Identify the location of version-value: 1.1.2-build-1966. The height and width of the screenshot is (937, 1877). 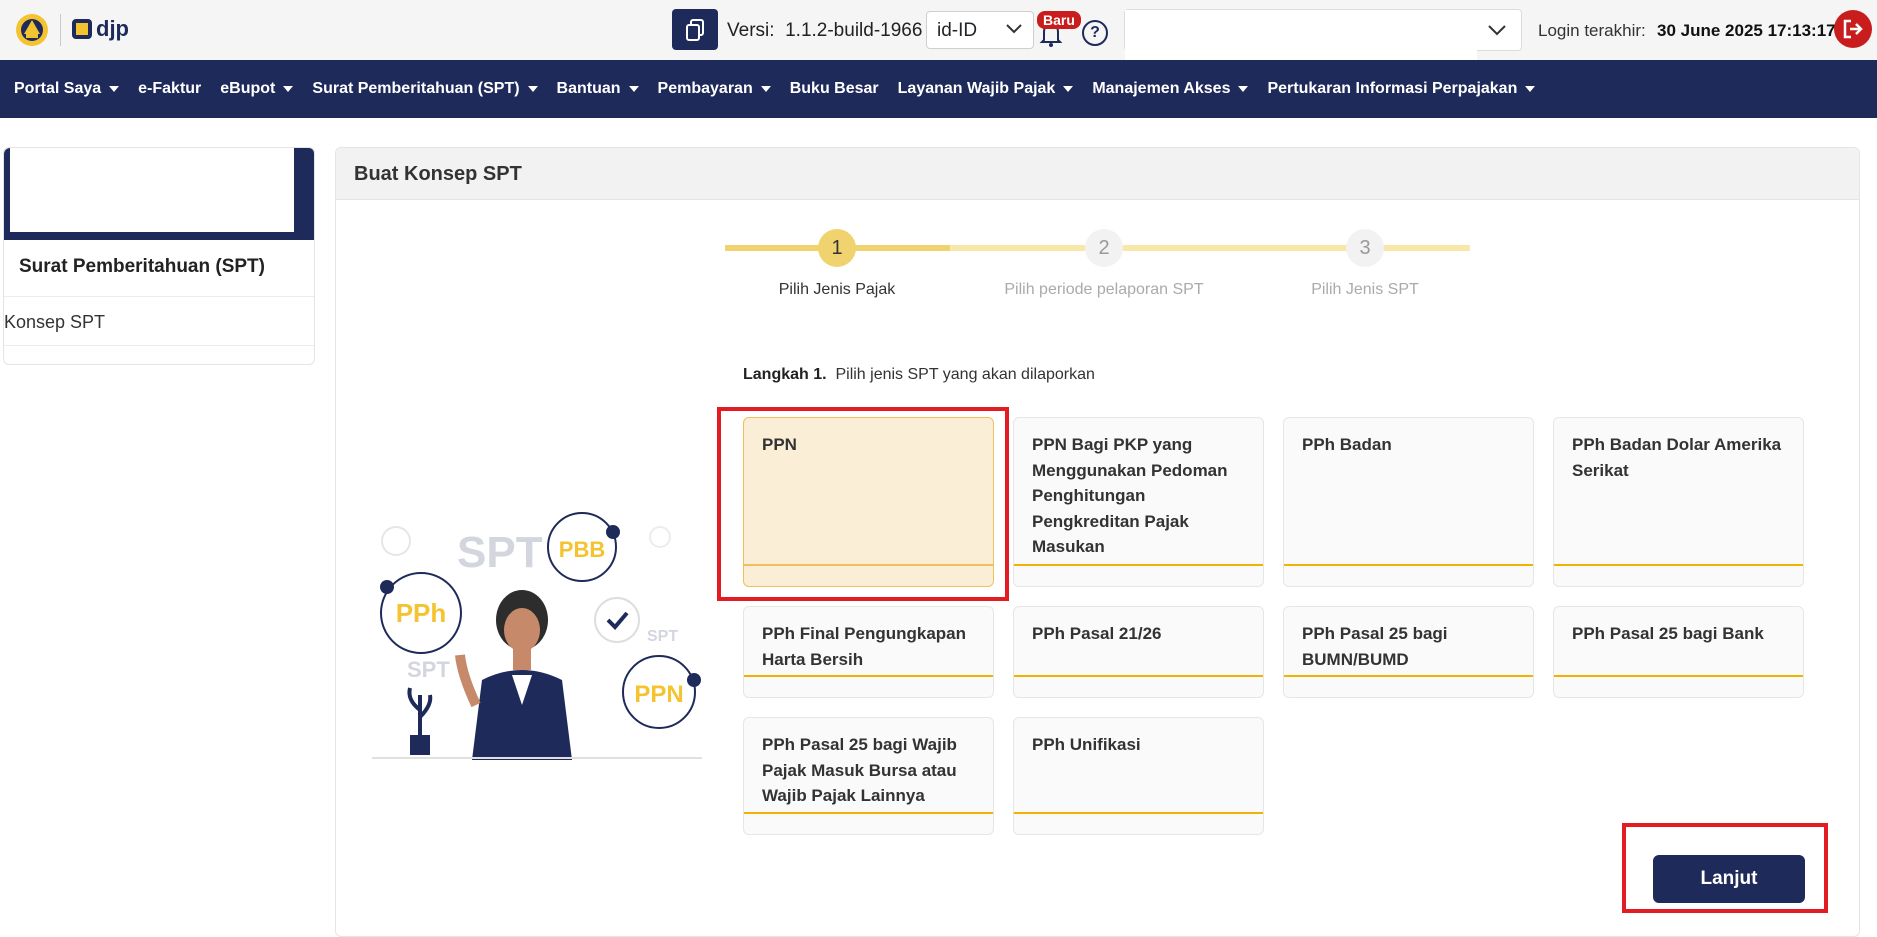
(854, 30).